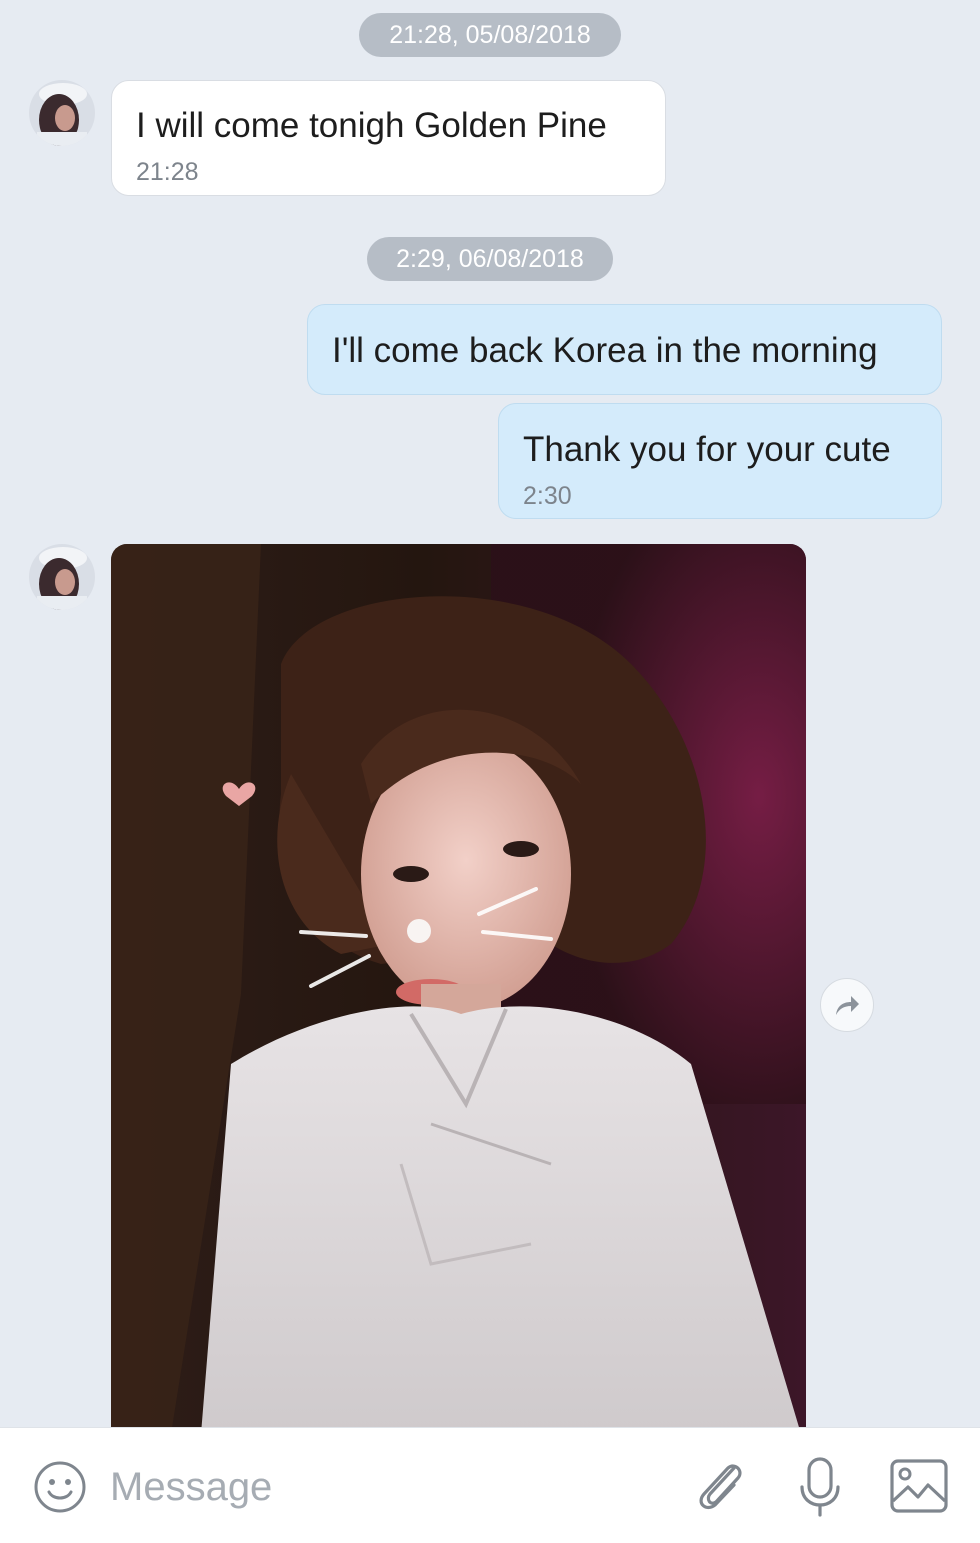  What do you see at coordinates (547, 496) in the screenshot?
I see `message-time: 2:30` at bounding box center [547, 496].